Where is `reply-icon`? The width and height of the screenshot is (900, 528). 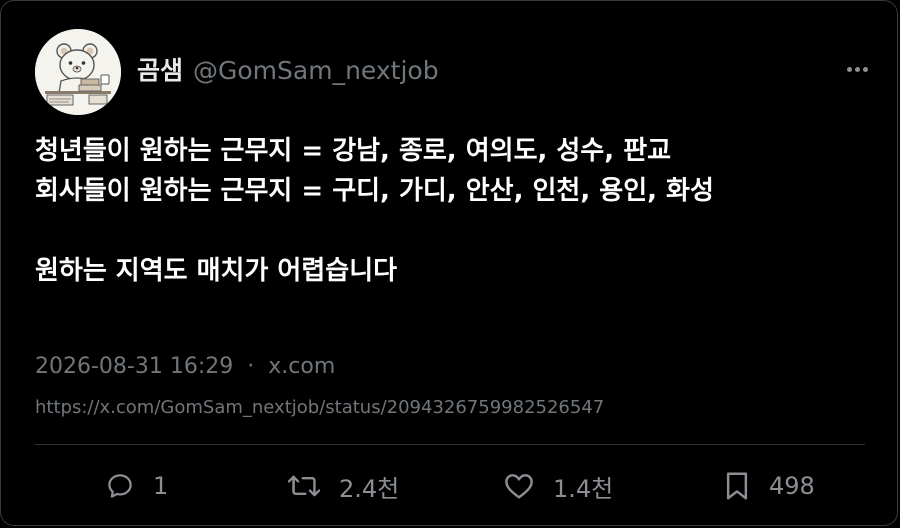
reply-icon is located at coordinates (120, 486).